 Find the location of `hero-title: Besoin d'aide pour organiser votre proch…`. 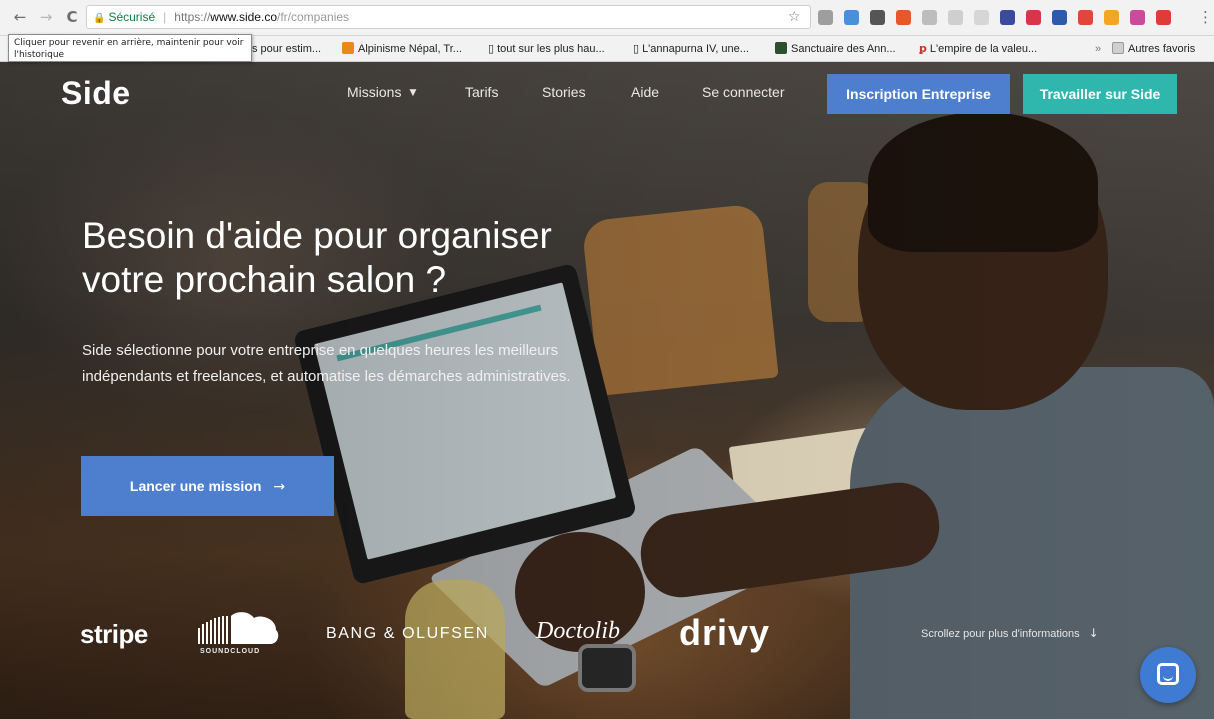

hero-title: Besoin d'aide pour organiser votre proch… is located at coordinates (362, 258).